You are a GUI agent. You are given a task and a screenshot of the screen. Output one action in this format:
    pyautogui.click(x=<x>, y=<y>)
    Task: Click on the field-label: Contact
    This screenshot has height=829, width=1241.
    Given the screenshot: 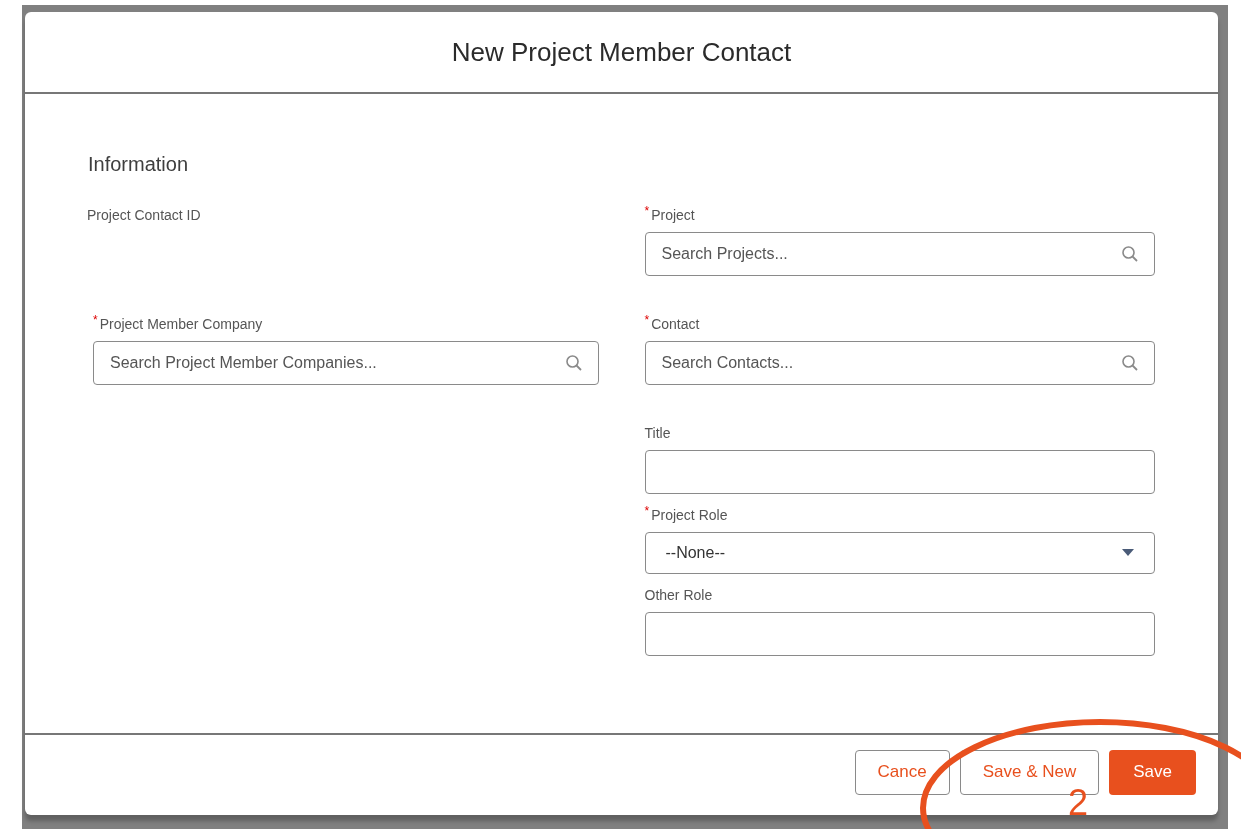 What is the action you would take?
    pyautogui.click(x=675, y=324)
    